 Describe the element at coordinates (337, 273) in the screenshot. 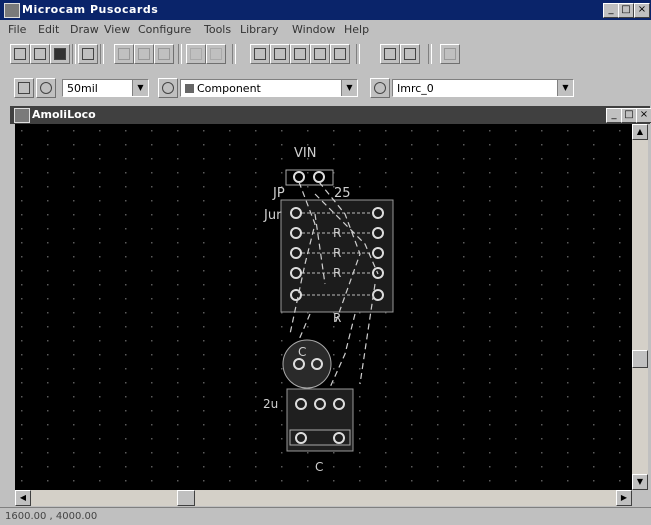

I see `pcb-label-r3: R` at that location.